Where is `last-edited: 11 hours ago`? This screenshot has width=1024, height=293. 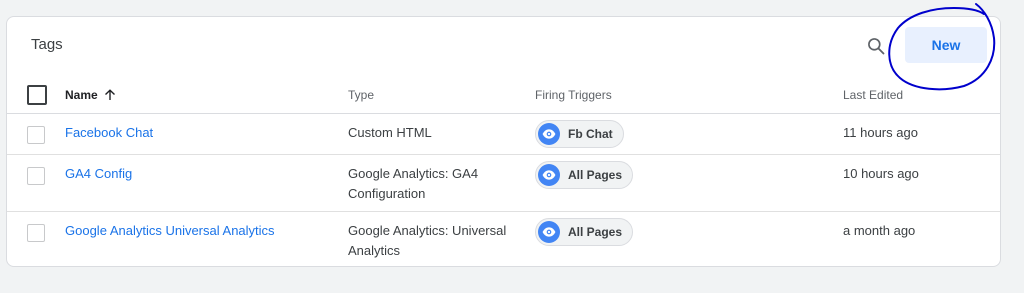
last-edited: 11 hours ago is located at coordinates (880, 132).